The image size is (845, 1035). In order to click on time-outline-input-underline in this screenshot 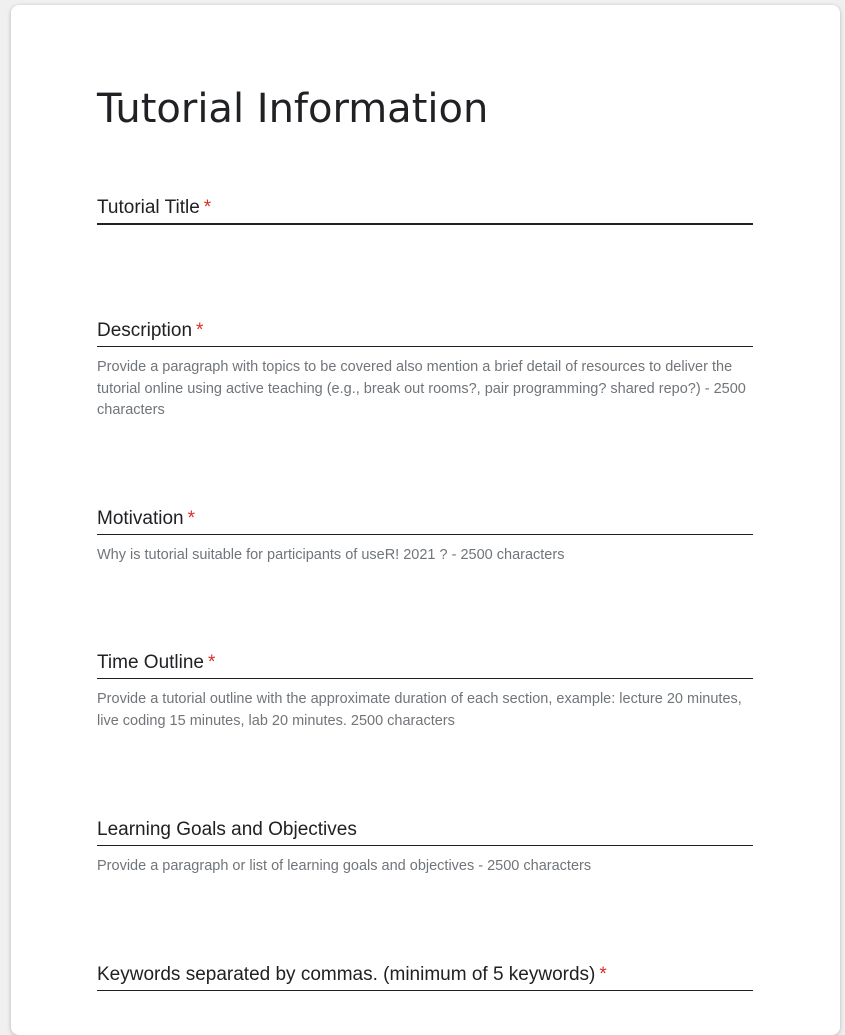, I will do `click(425, 678)`.